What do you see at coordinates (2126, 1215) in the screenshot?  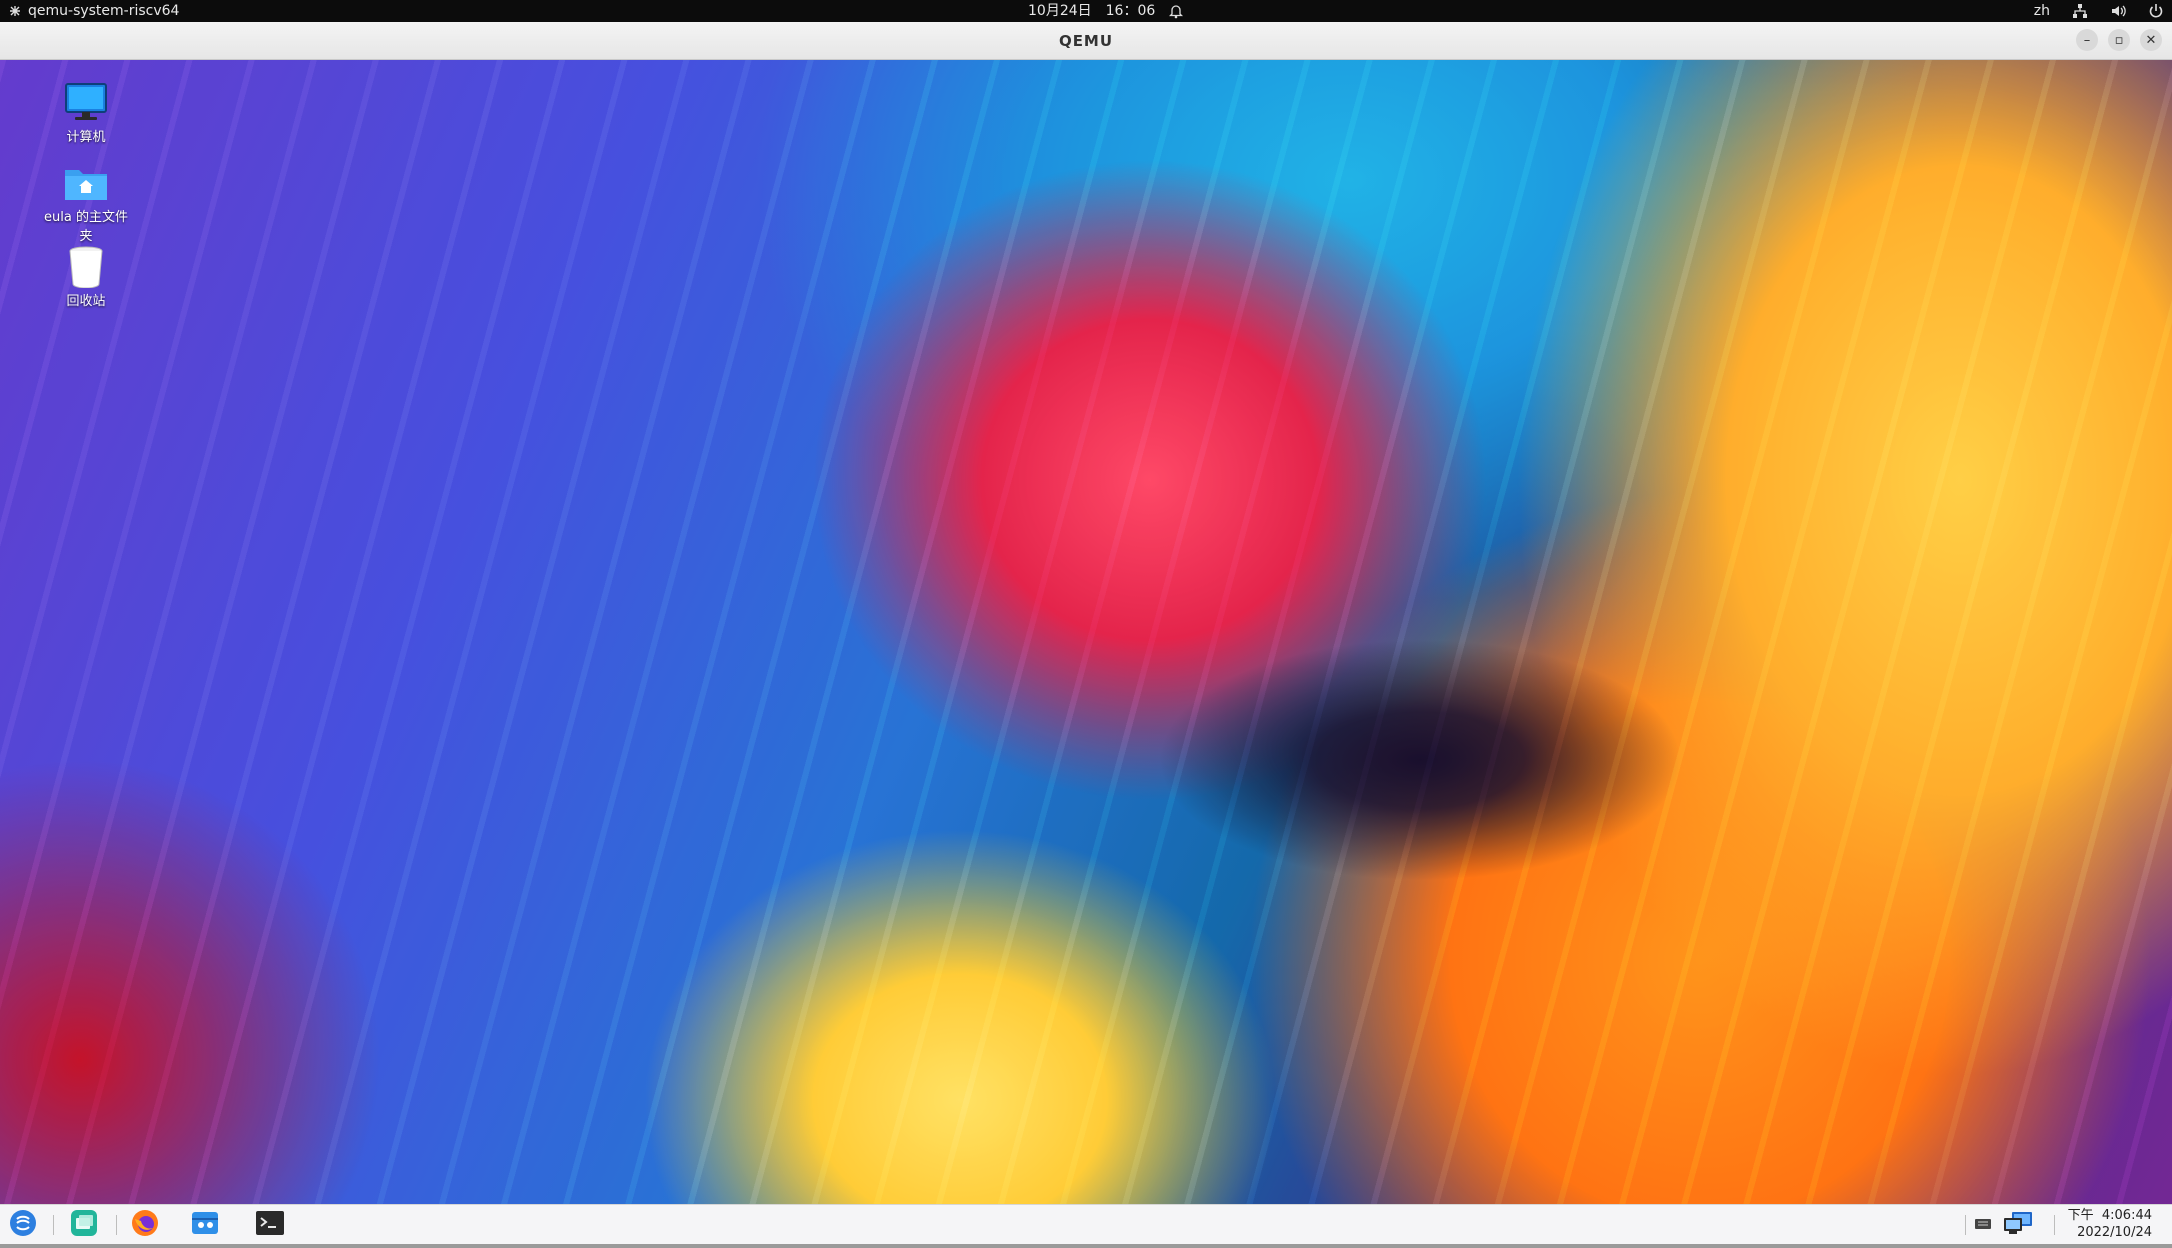 I see `clock-time: 4:06:44` at bounding box center [2126, 1215].